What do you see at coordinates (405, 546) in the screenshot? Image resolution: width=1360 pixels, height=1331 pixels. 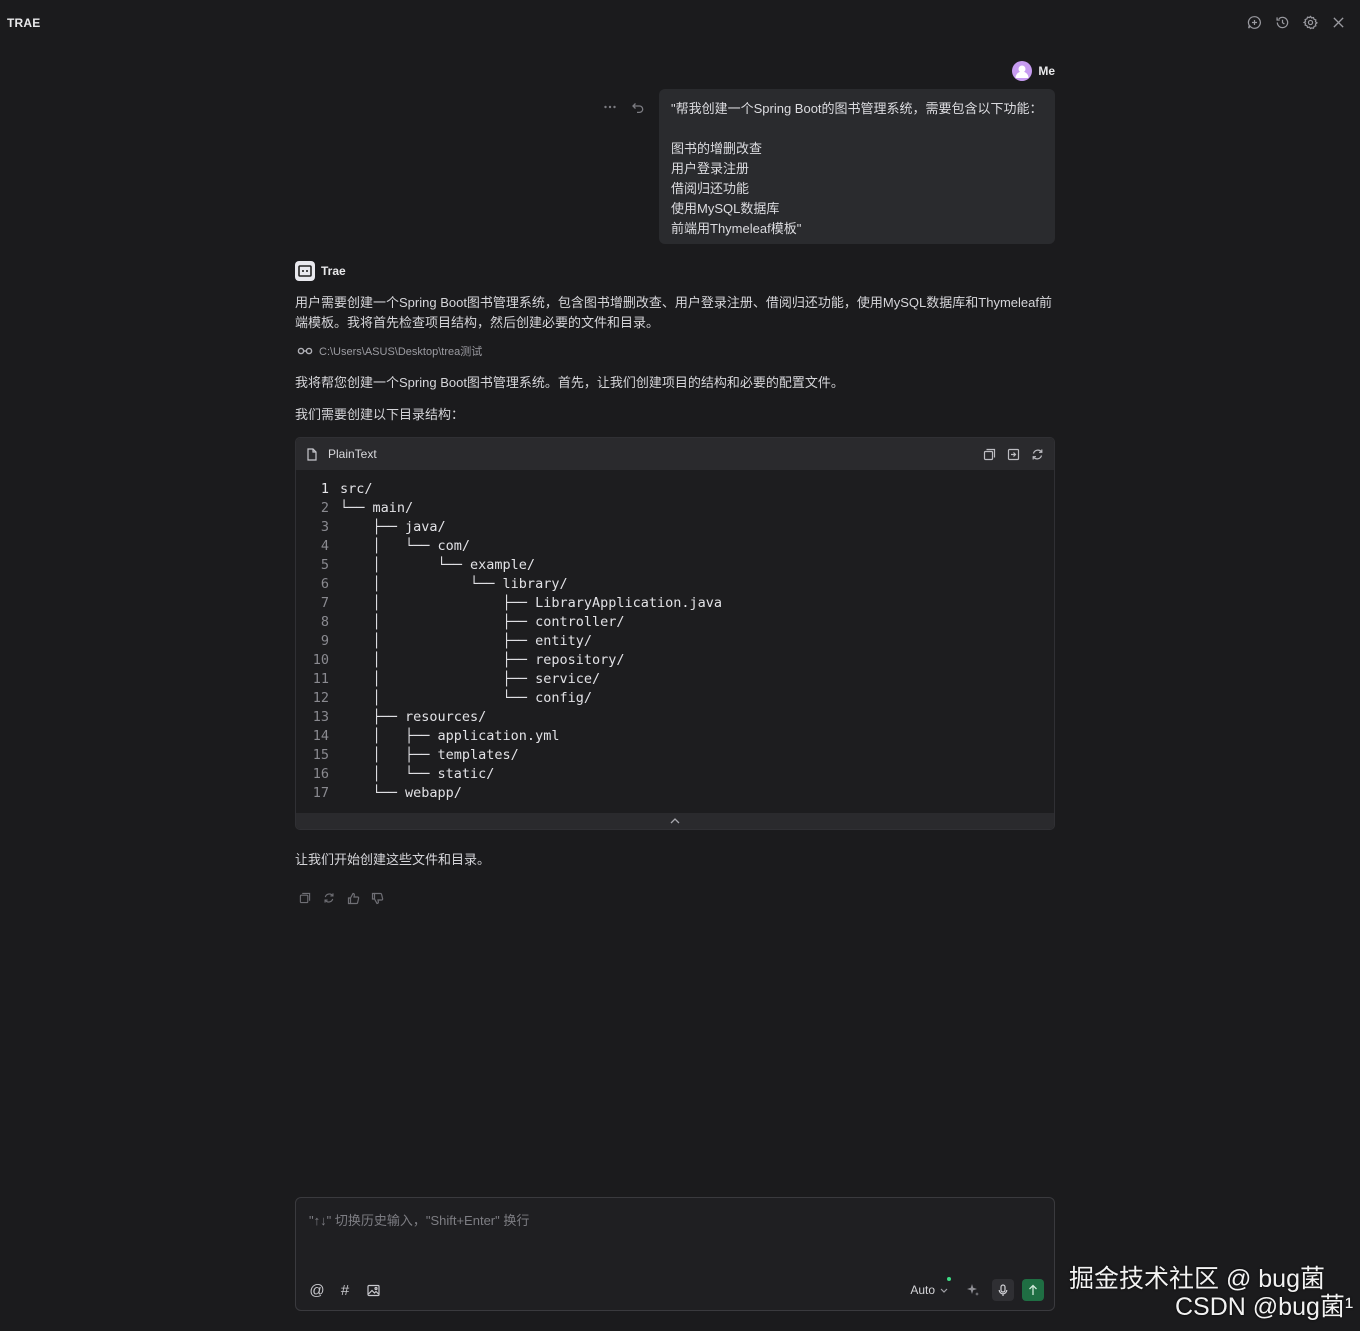 I see `code-text: │ └── com/` at bounding box center [405, 546].